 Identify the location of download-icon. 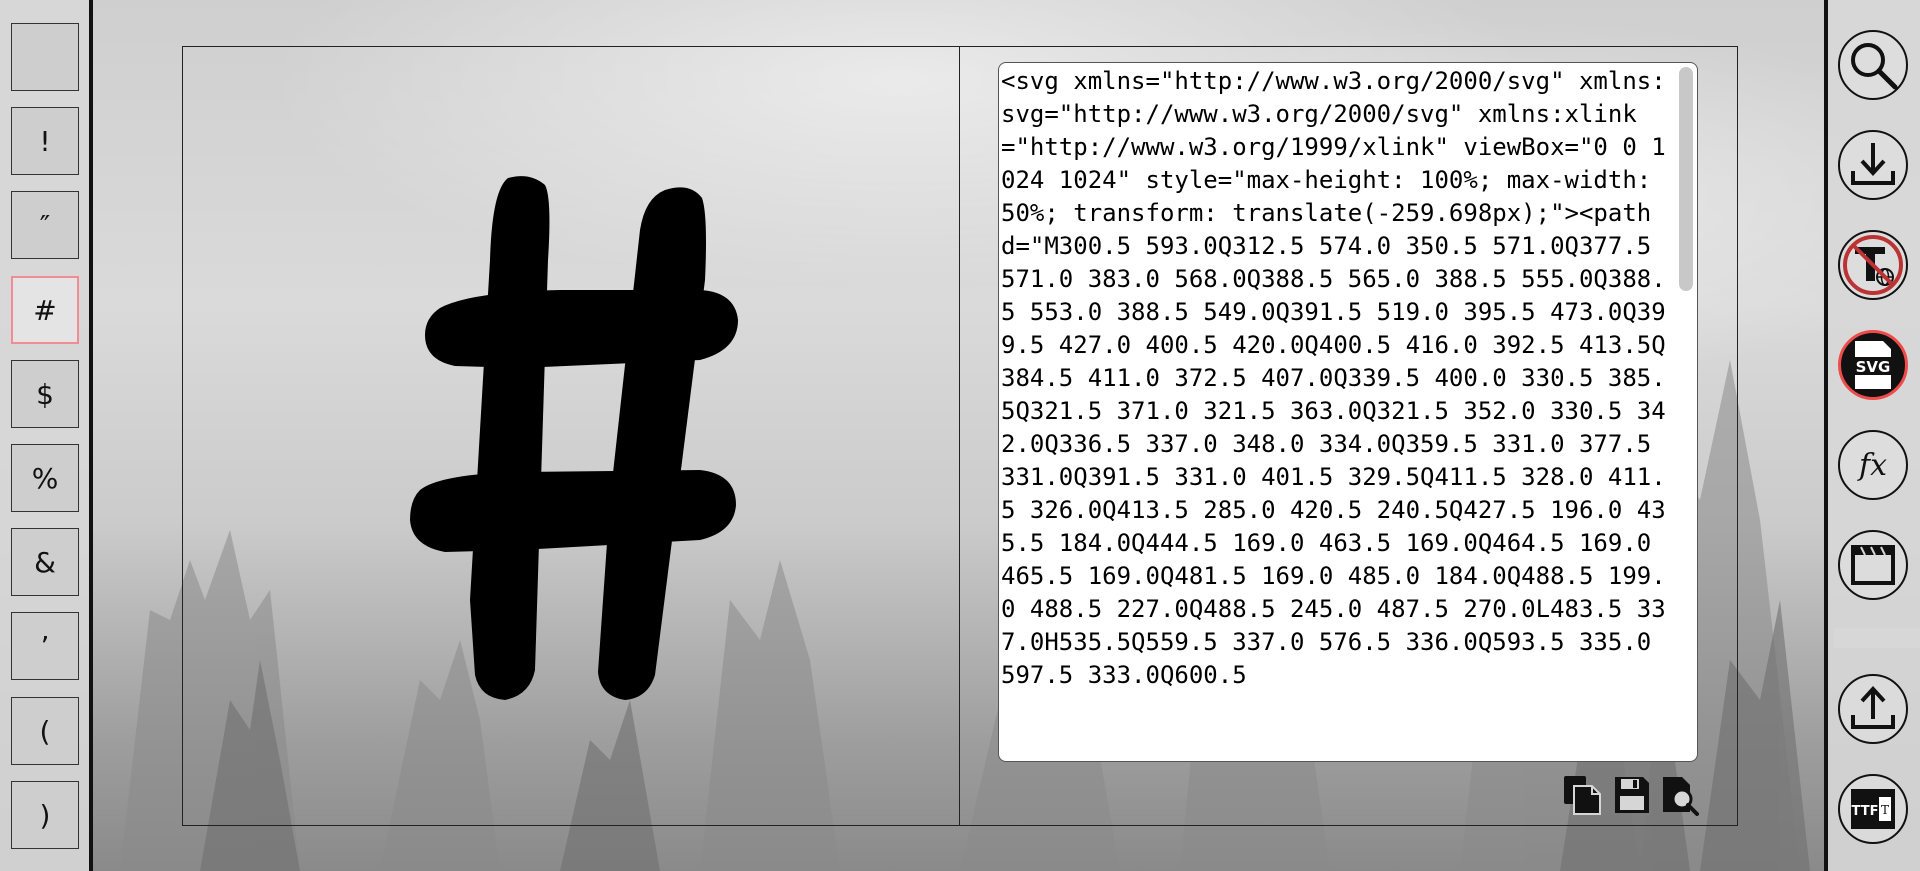
(1873, 164).